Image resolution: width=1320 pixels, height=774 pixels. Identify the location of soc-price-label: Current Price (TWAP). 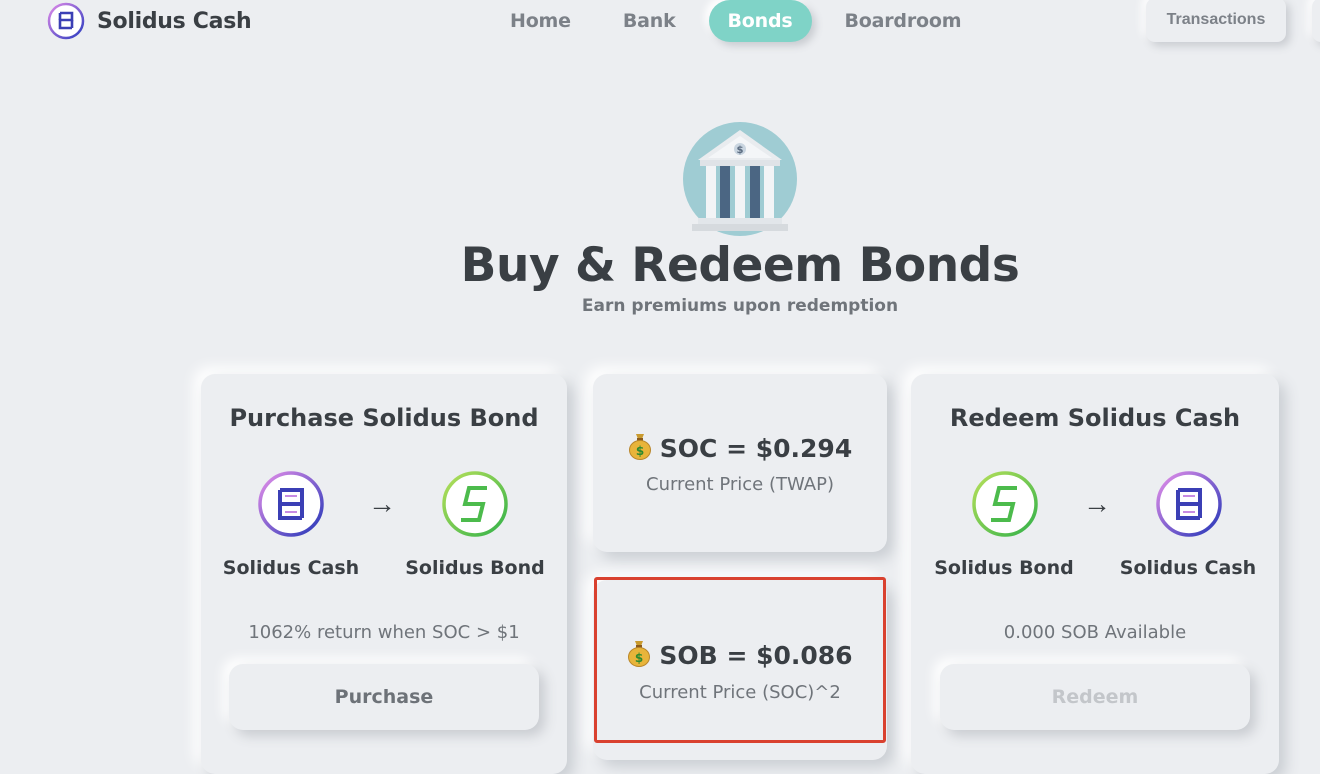
(740, 484).